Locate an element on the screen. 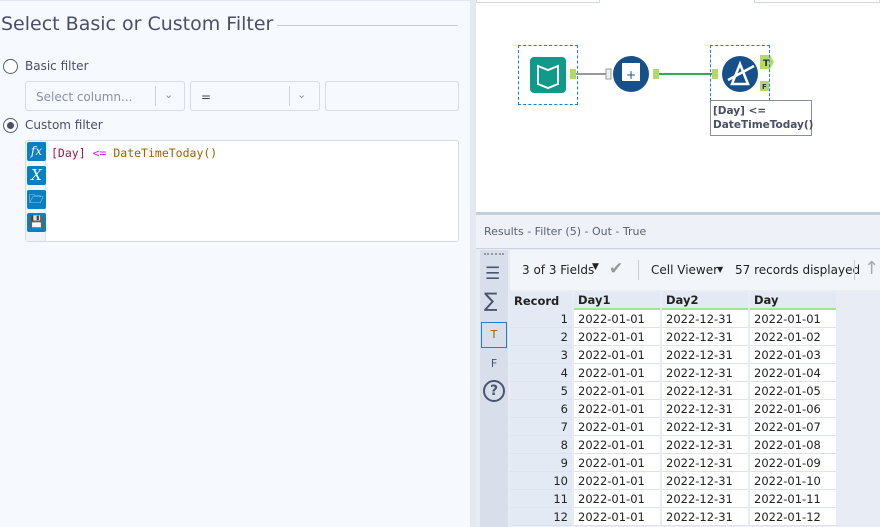 Image resolution: width=880 pixels, height=527 pixels. record-number: 10 is located at coordinates (541, 481).